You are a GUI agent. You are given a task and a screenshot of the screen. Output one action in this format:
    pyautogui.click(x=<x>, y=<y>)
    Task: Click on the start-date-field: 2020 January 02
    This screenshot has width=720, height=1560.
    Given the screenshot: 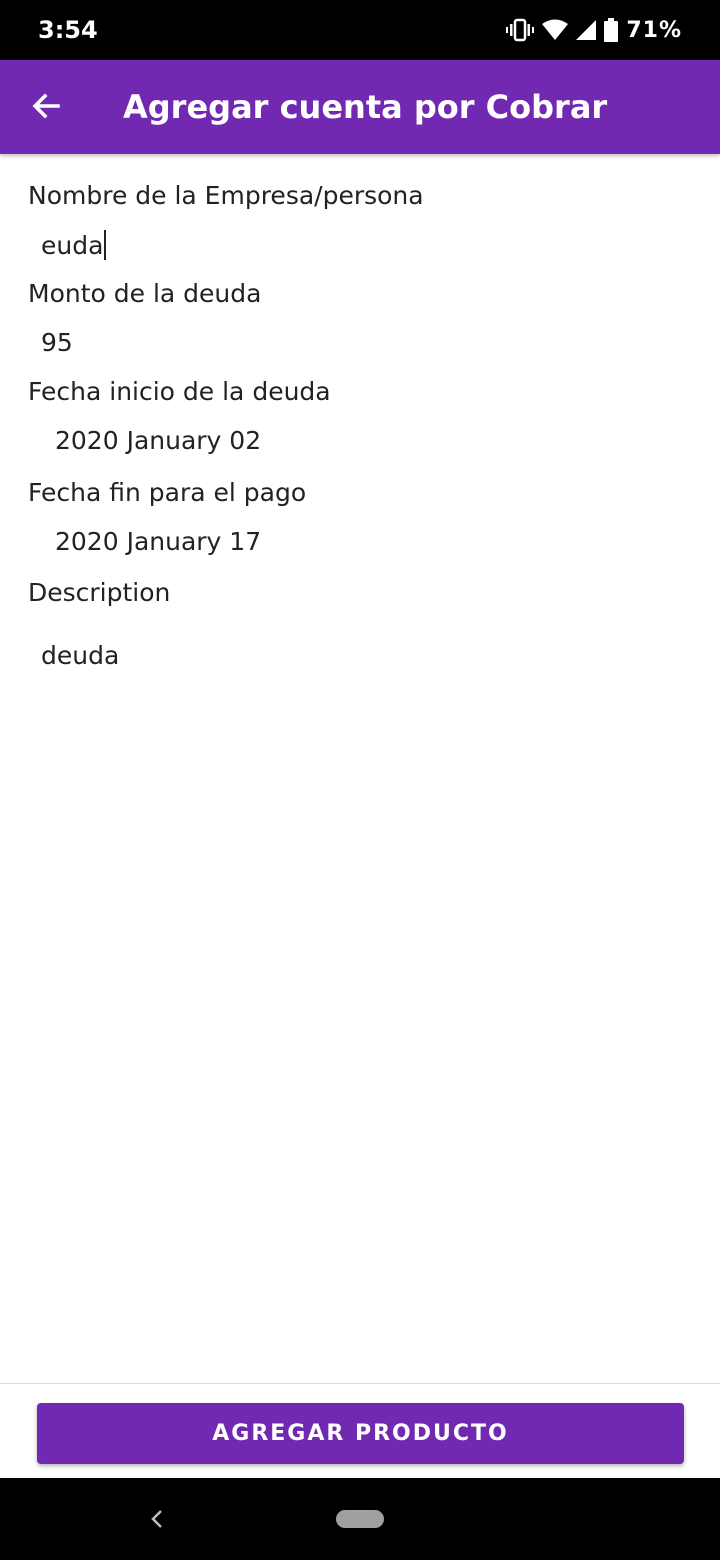 What is the action you would take?
    pyautogui.click(x=158, y=440)
    